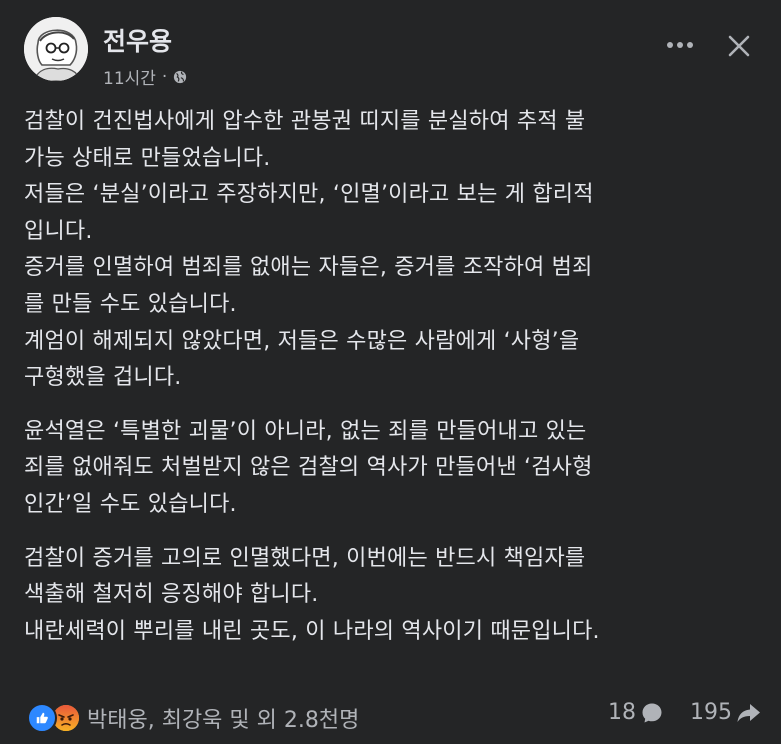 The height and width of the screenshot is (744, 781). Describe the element at coordinates (309, 195) in the screenshot. I see `text-line: 저들은 ‘분실’이라고 주장하지만, ‘인멸’이라고 보는 게 합리적` at that location.